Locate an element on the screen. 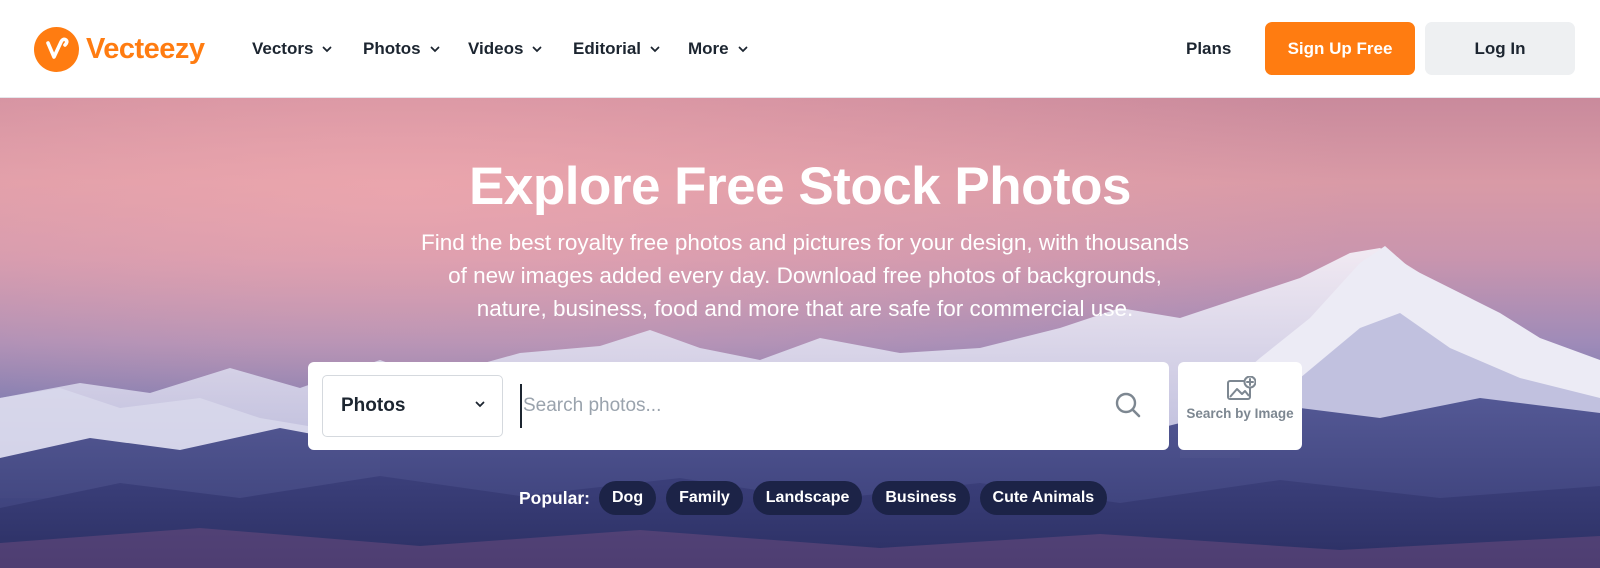 The image size is (1600, 568). nav-more: More is located at coordinates (718, 49).